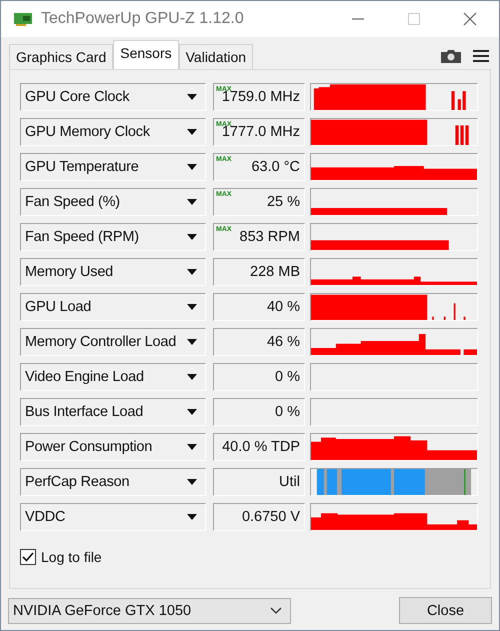  I want to click on sensor-dropdown: Video Engine Load, so click(113, 377).